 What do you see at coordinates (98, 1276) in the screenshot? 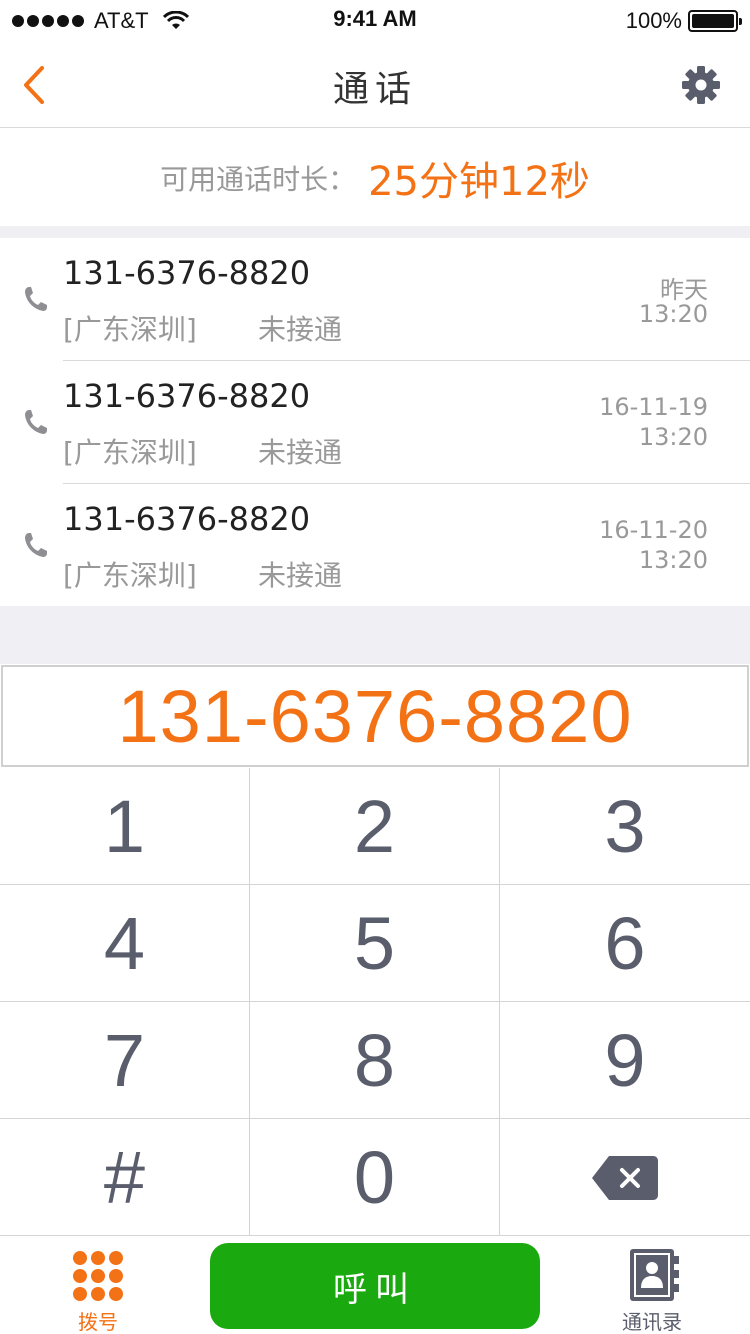
I see `keypad-grid-icon` at bounding box center [98, 1276].